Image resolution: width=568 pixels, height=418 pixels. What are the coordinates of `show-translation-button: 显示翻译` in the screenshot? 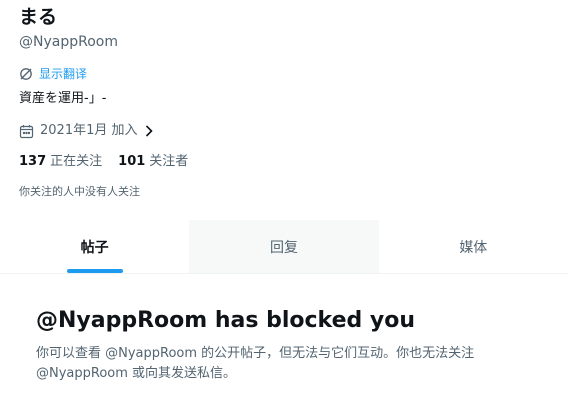 It's located at (53, 74).